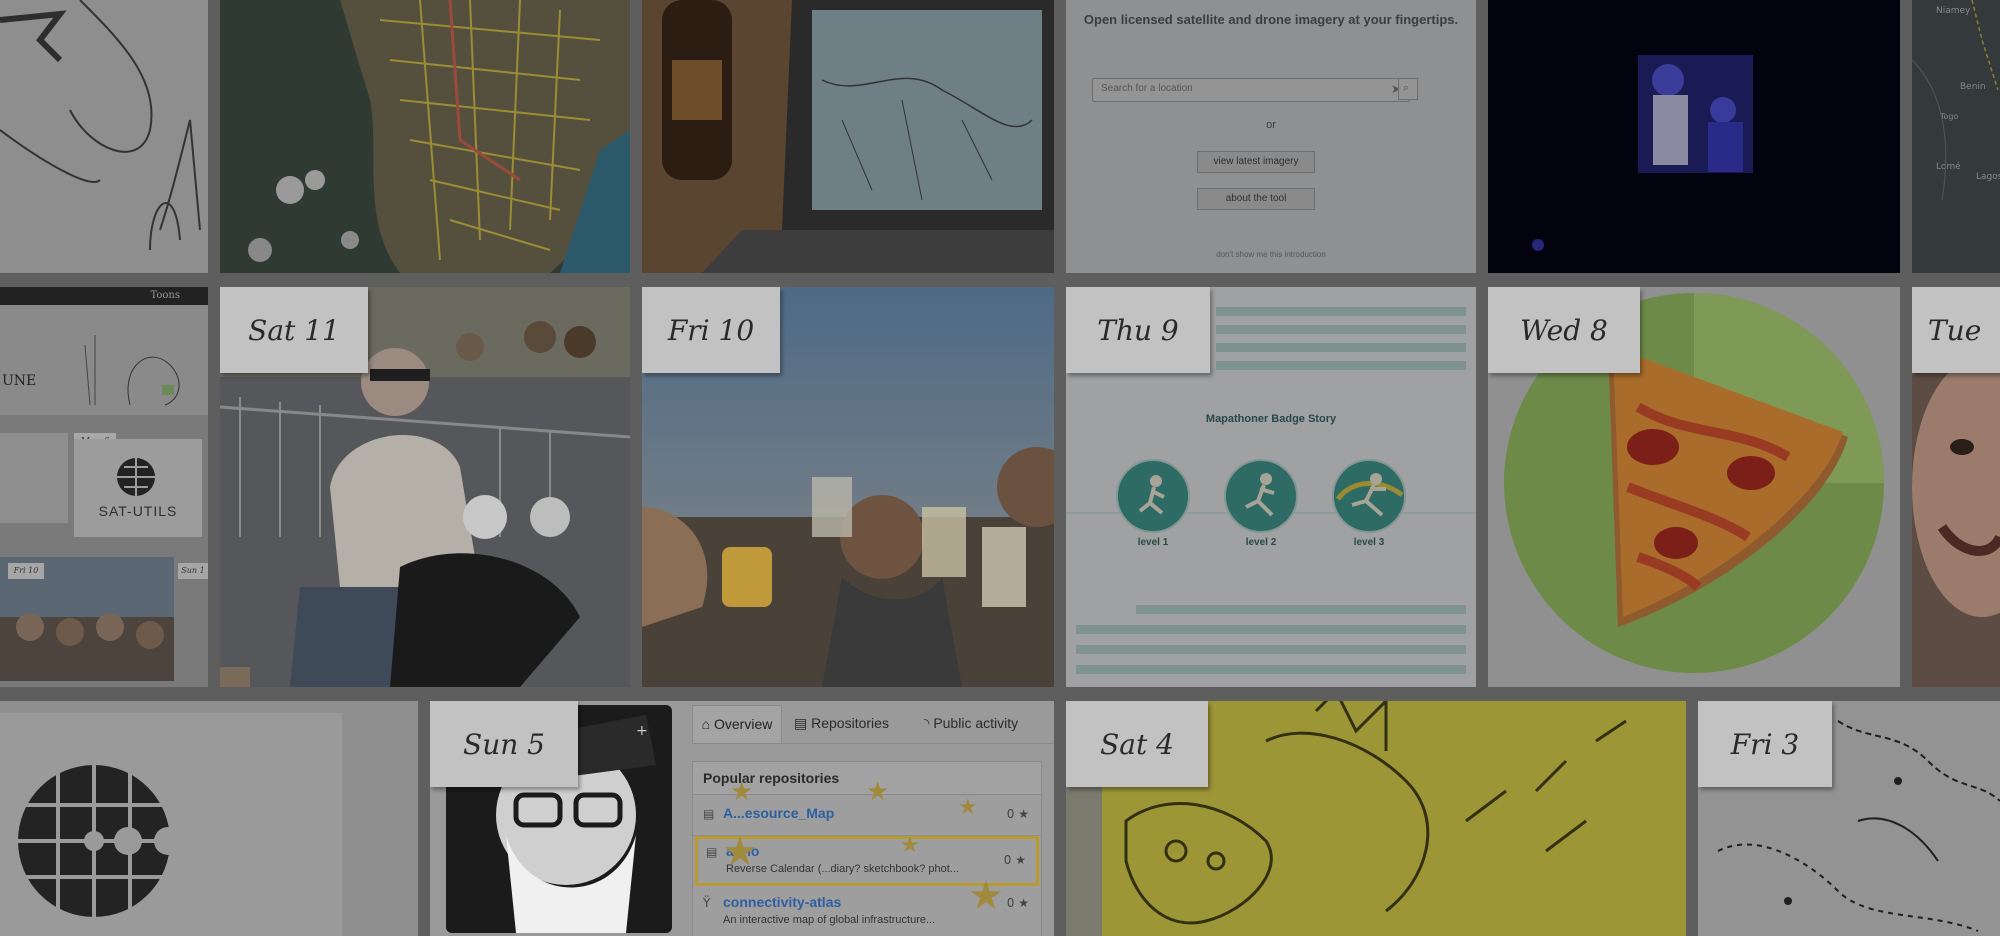  I want to click on tab-public-activity-label: Public activity, so click(976, 723).